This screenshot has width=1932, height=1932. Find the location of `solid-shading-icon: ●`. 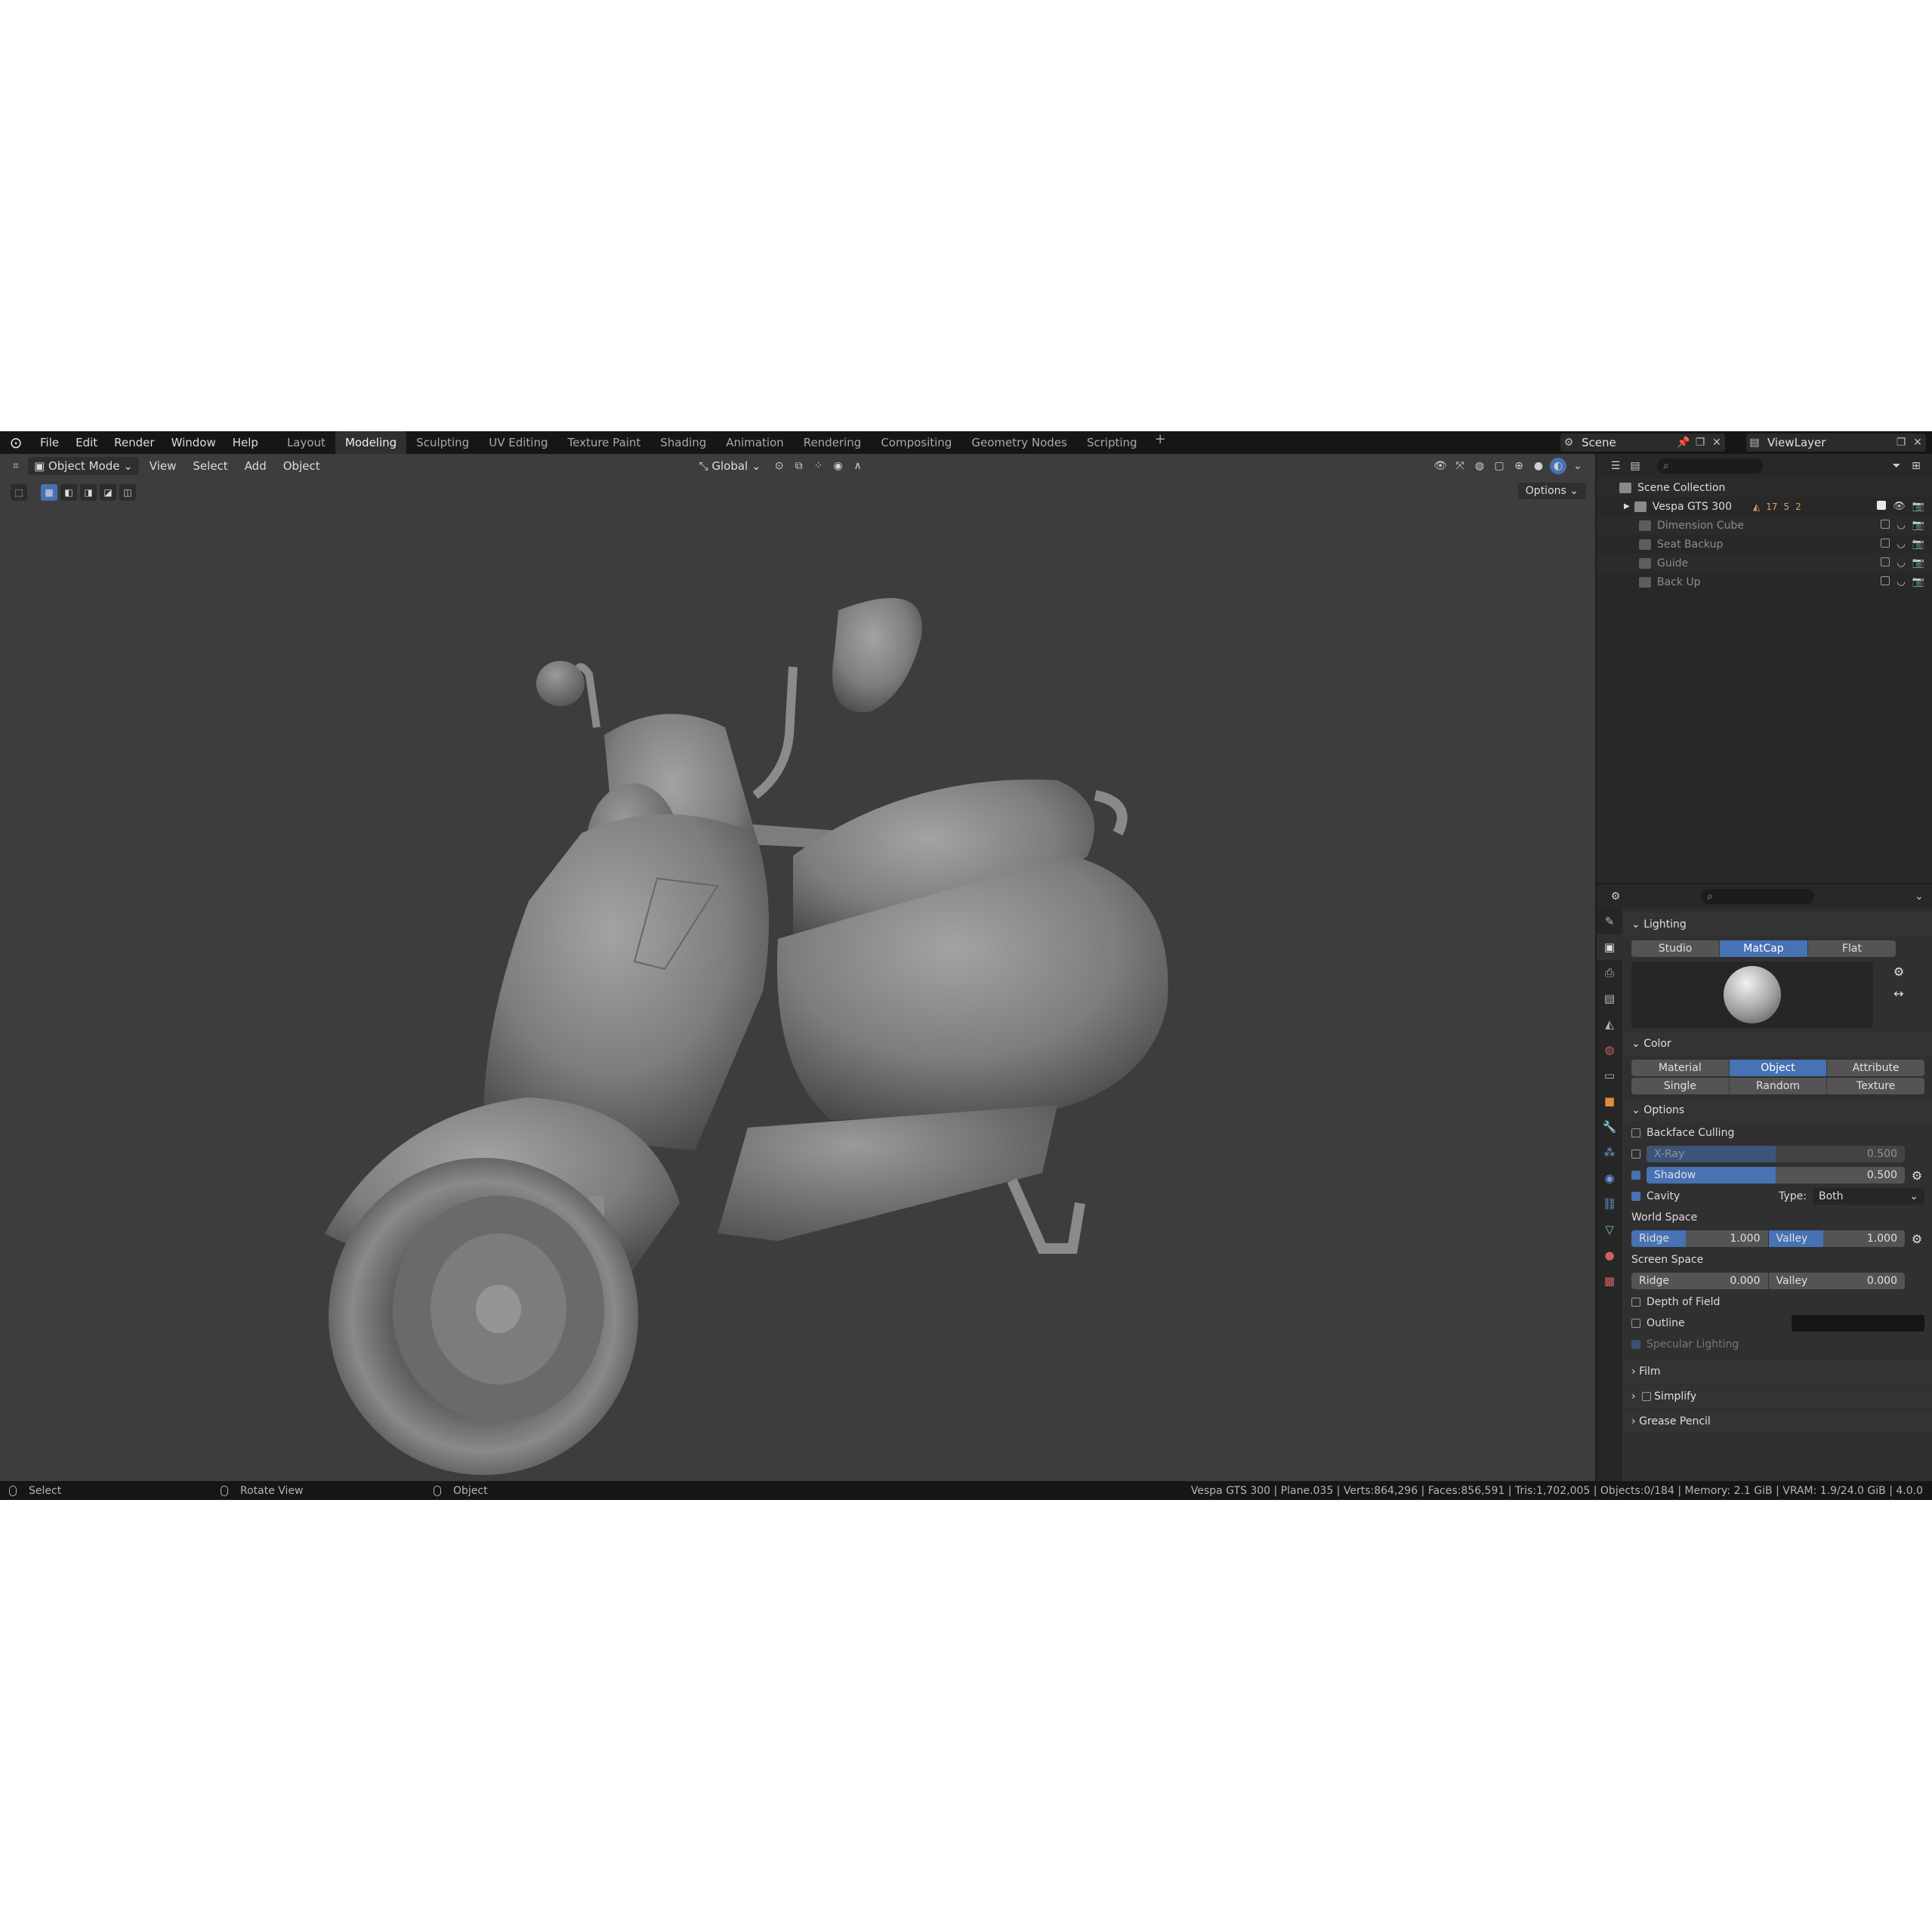

solid-shading-icon: ● is located at coordinates (1539, 466).